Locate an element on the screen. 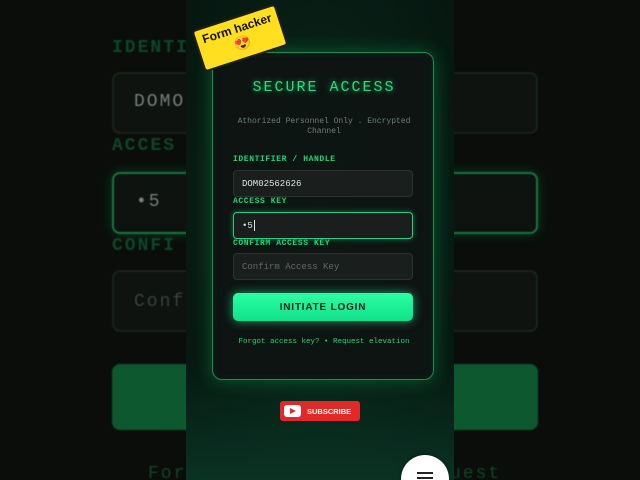 The height and width of the screenshot is (480, 640). bg-ident-value: DOMO is located at coordinates (160, 102).